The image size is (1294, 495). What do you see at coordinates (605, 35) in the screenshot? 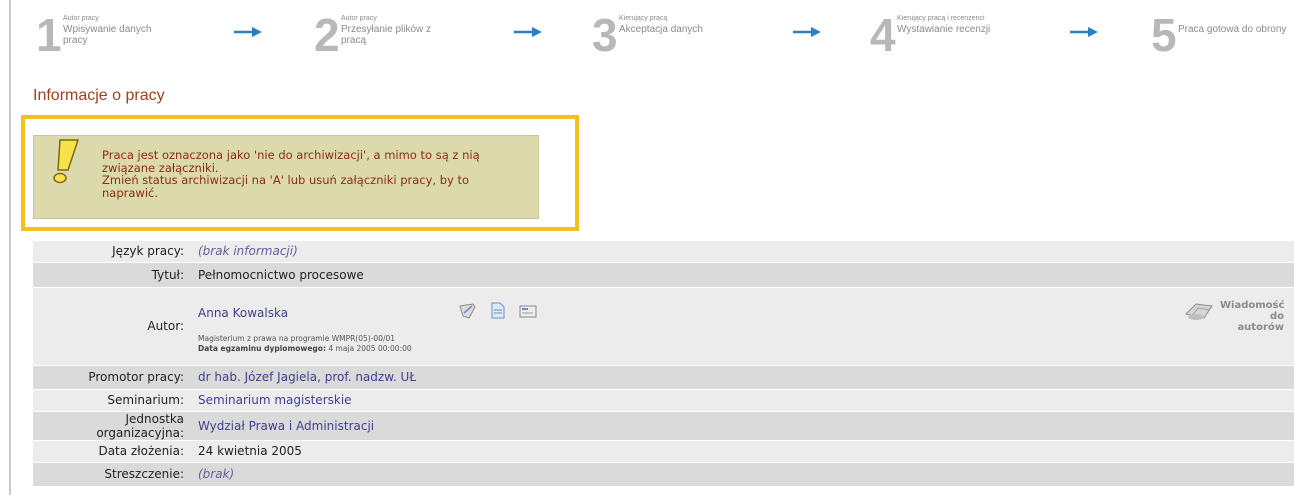
I see `step-number: 3` at bounding box center [605, 35].